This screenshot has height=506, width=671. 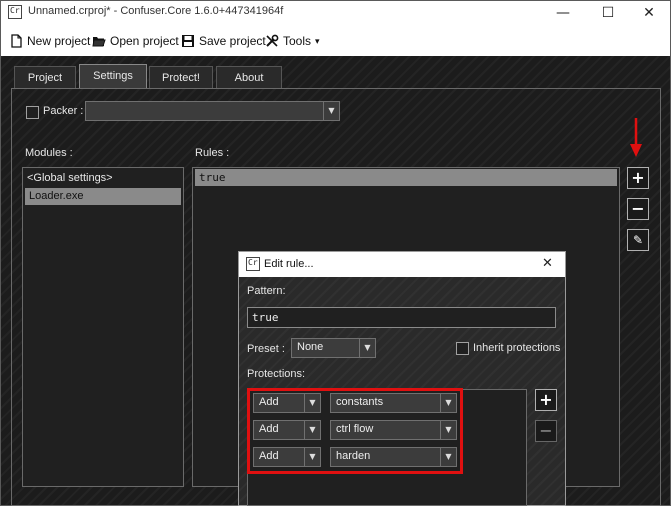 I want to click on add-rule-button: +, so click(x=638, y=178).